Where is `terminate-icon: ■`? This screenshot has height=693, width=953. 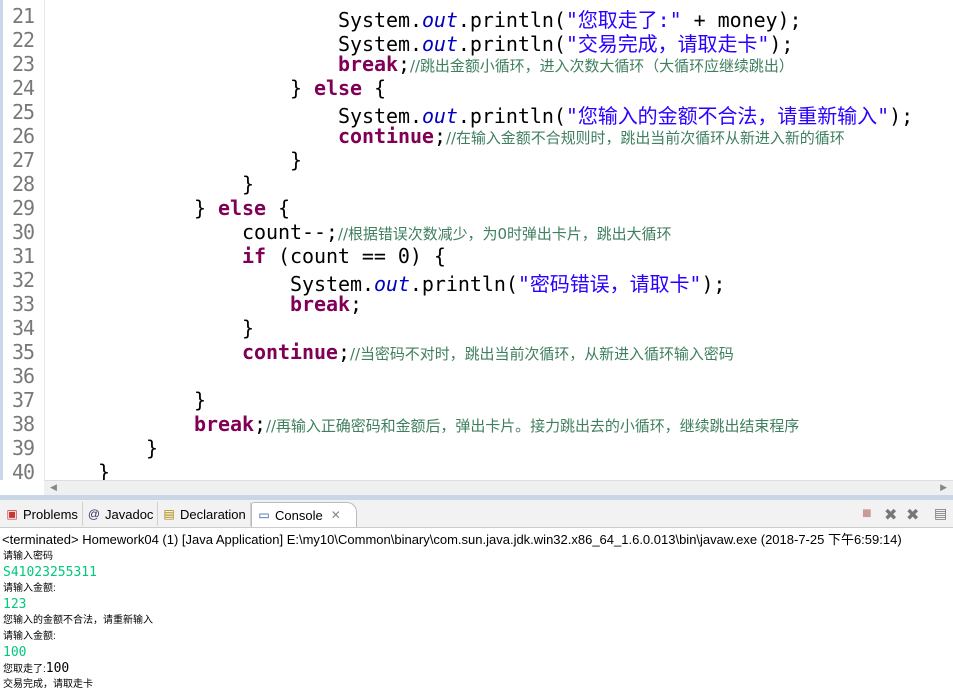 terminate-icon: ■ is located at coordinates (867, 514).